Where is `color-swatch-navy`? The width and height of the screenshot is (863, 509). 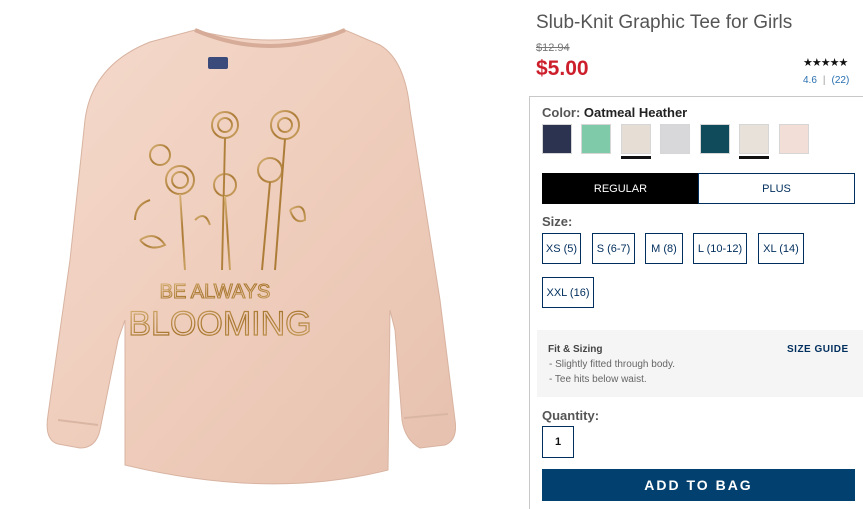
color-swatch-navy is located at coordinates (557, 139).